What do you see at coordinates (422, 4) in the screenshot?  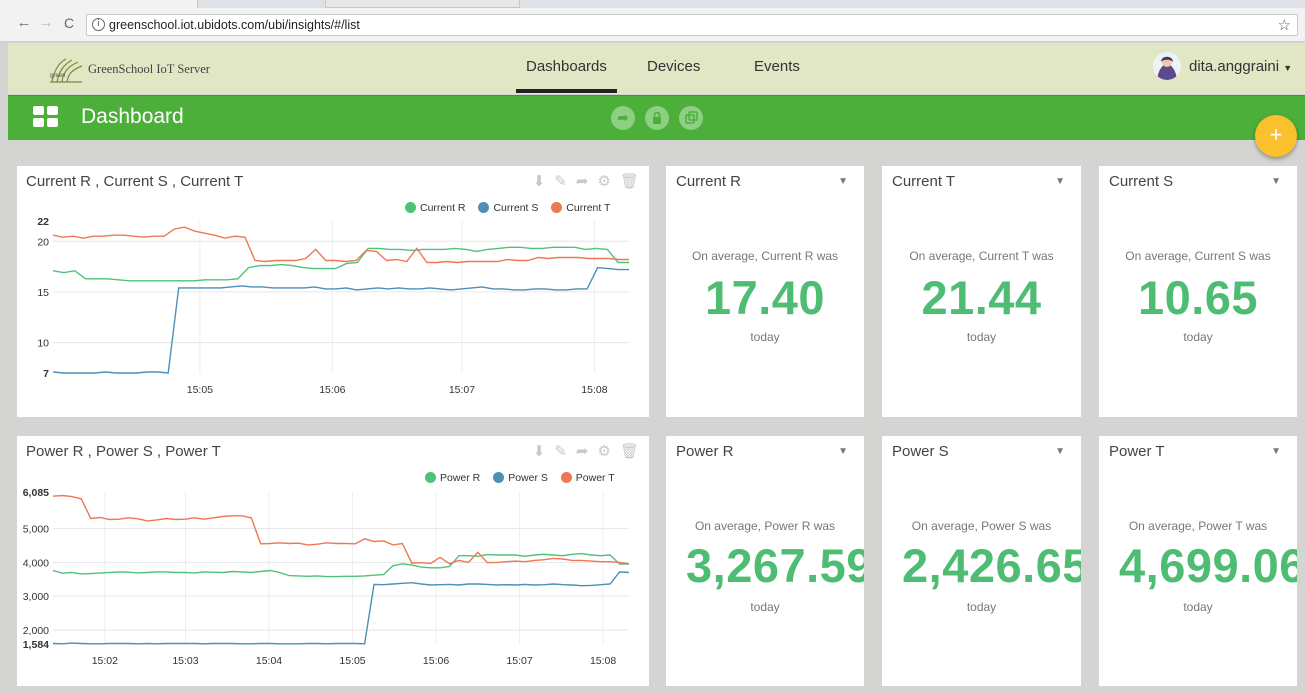 I see `browser-tab` at bounding box center [422, 4].